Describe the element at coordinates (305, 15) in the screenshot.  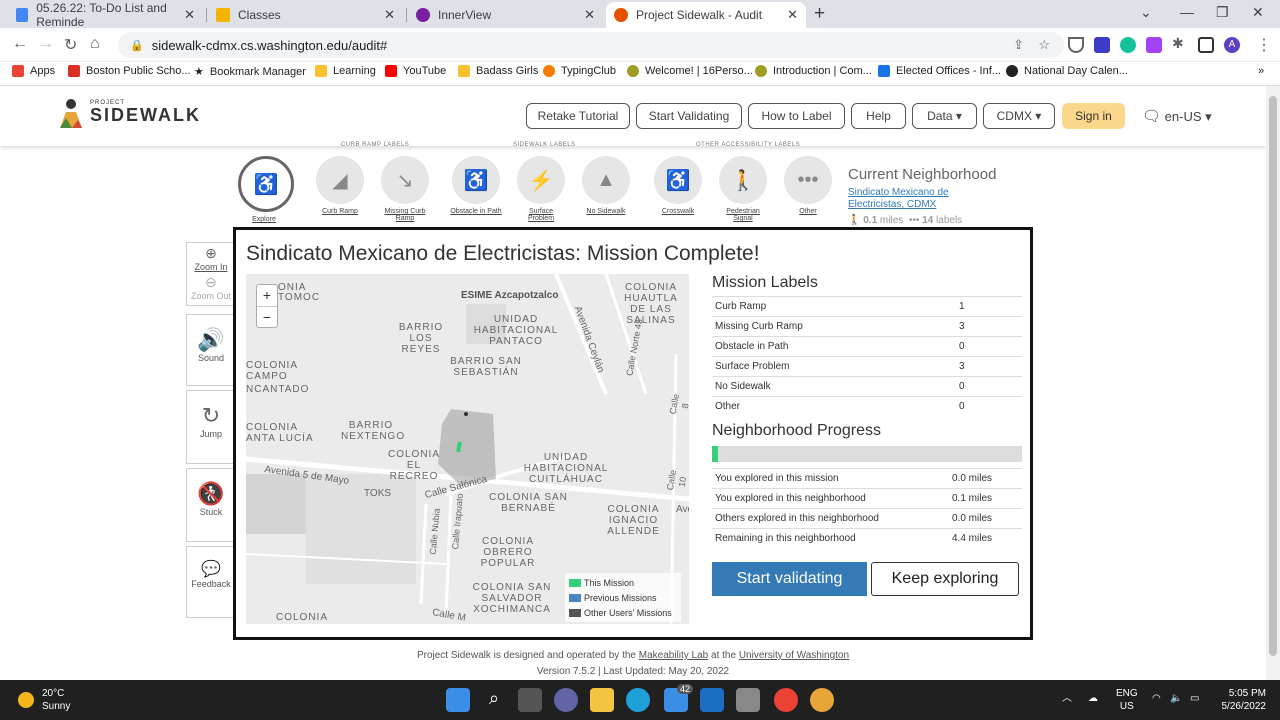
I see `browser-tab: Classes ✕` at that location.